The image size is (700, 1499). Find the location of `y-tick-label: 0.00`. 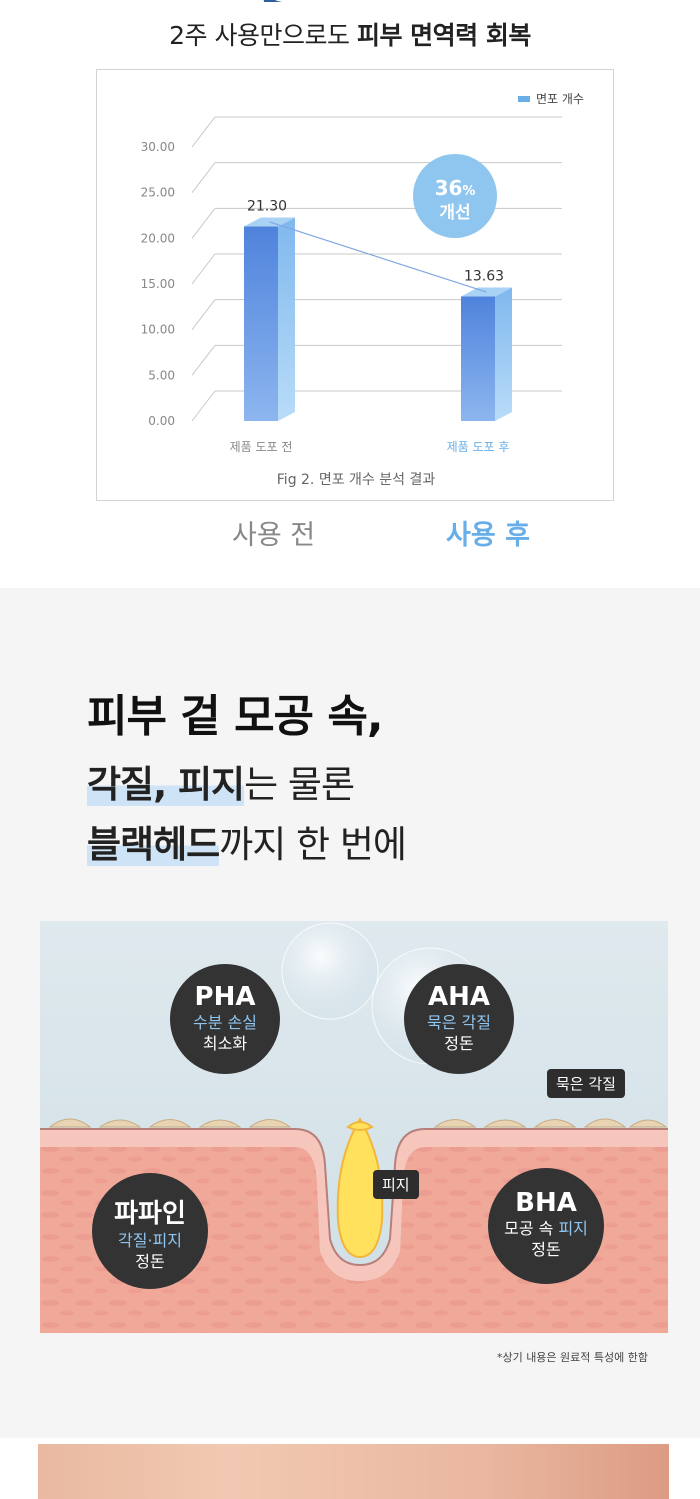

y-tick-label: 0.00 is located at coordinates (161, 421).